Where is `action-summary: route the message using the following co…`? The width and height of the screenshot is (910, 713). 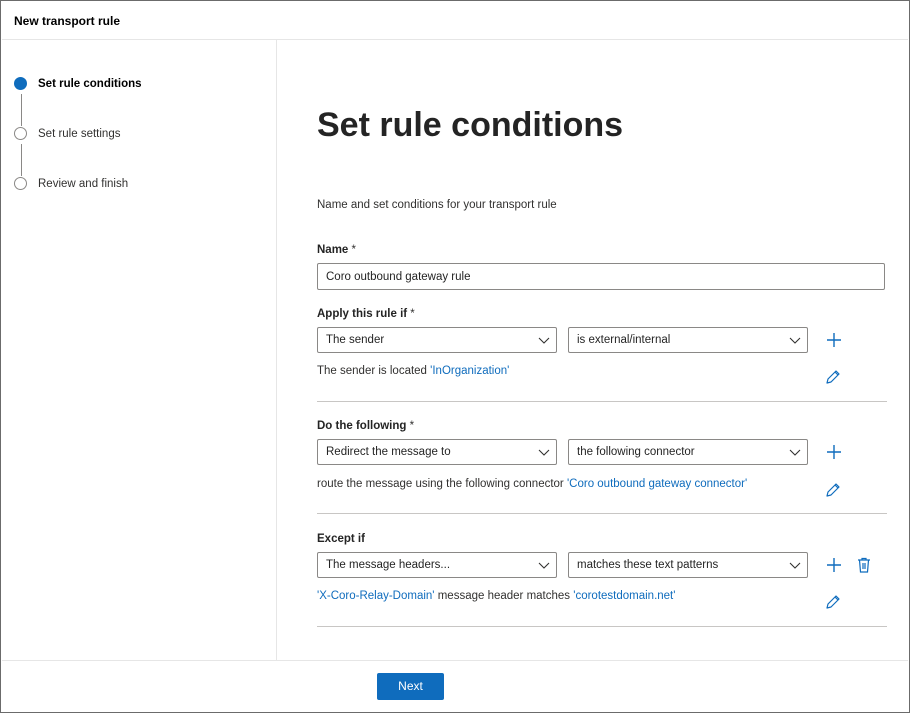
action-summary: route the message using the following co… is located at coordinates (532, 484).